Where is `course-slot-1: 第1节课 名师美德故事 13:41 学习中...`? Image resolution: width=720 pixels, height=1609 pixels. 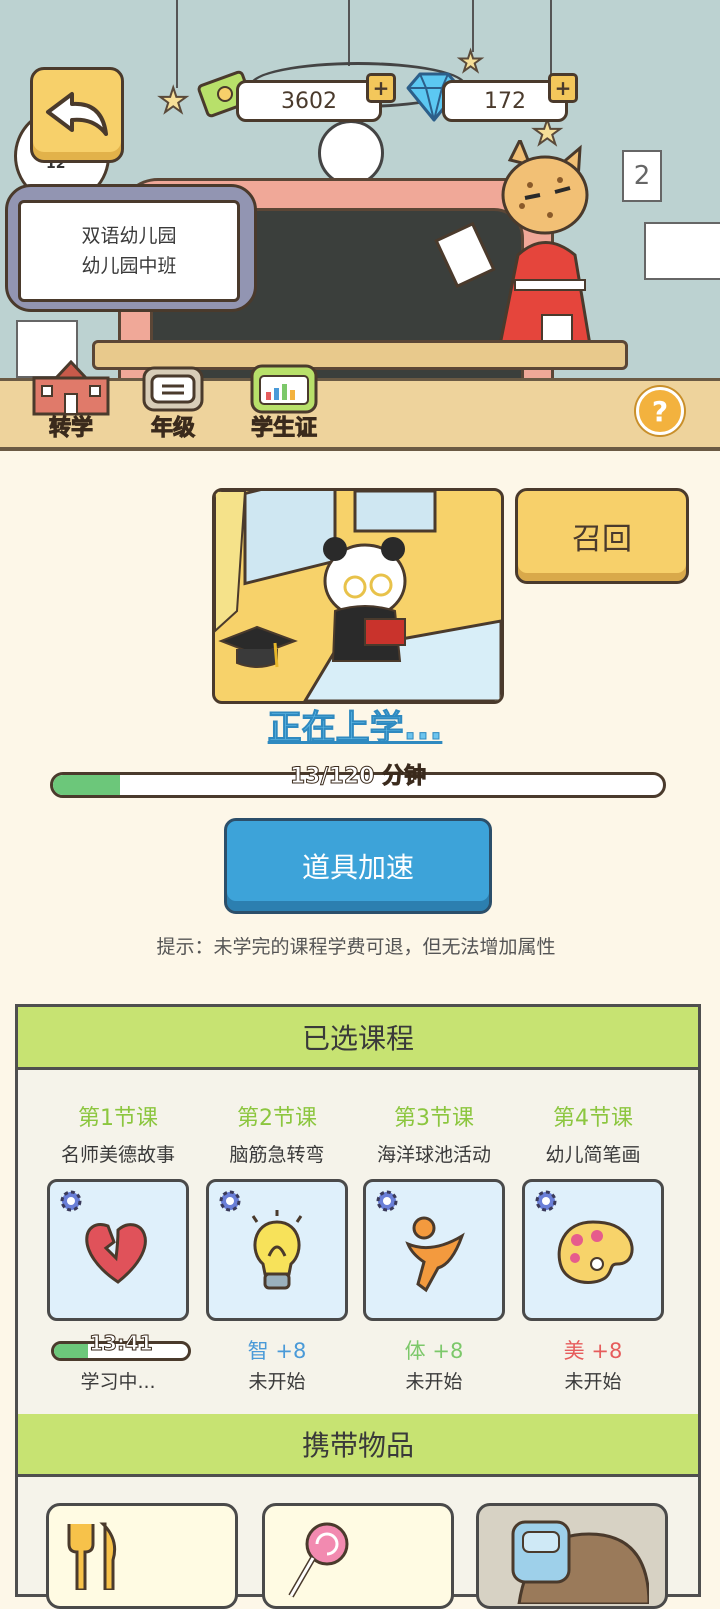
course-slot-1: 第1节课 名师美德故事 13:41 学习中... is located at coordinates (119, 1247).